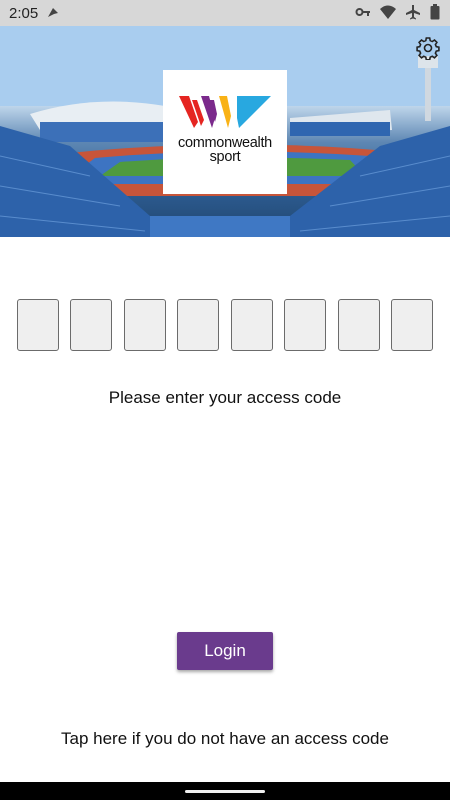 Image resolution: width=450 pixels, height=800 pixels. What do you see at coordinates (53, 13) in the screenshot?
I see `notification-icon` at bounding box center [53, 13].